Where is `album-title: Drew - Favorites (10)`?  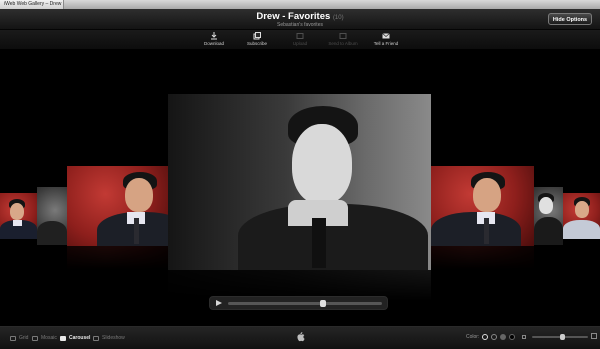 album-title: Drew - Favorites (10) is located at coordinates (300, 16).